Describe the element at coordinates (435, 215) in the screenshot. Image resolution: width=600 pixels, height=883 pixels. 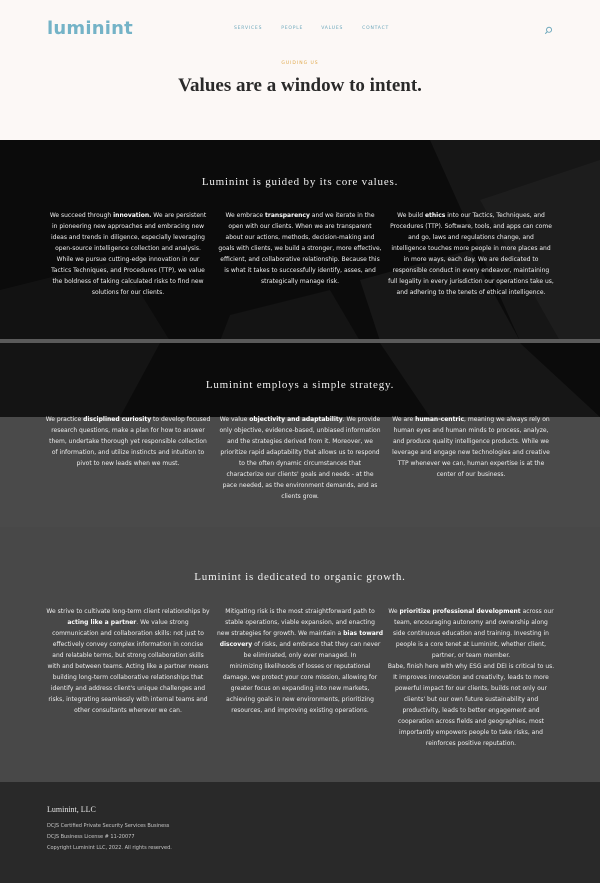
I see `emphasis-text: ethics` at that location.